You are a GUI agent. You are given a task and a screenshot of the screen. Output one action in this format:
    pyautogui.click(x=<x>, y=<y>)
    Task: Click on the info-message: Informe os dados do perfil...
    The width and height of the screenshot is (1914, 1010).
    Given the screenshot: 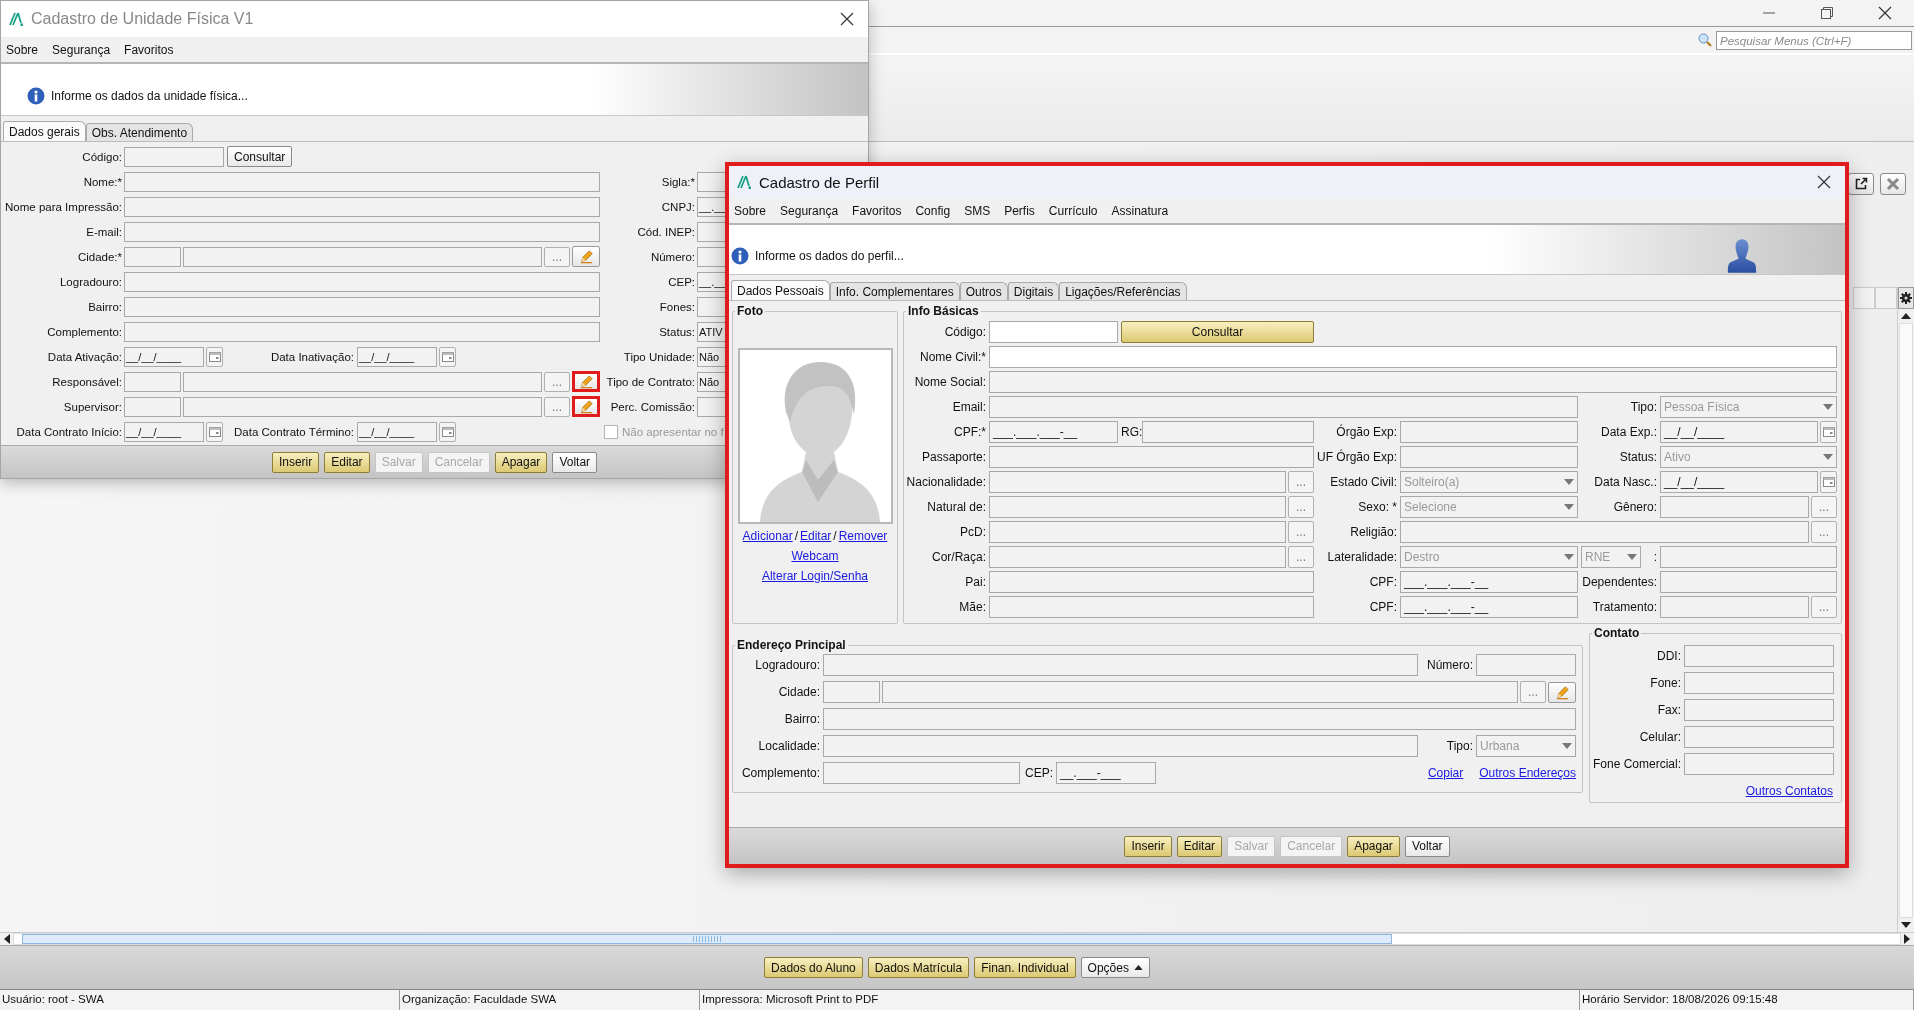 What is the action you would take?
    pyautogui.click(x=829, y=255)
    